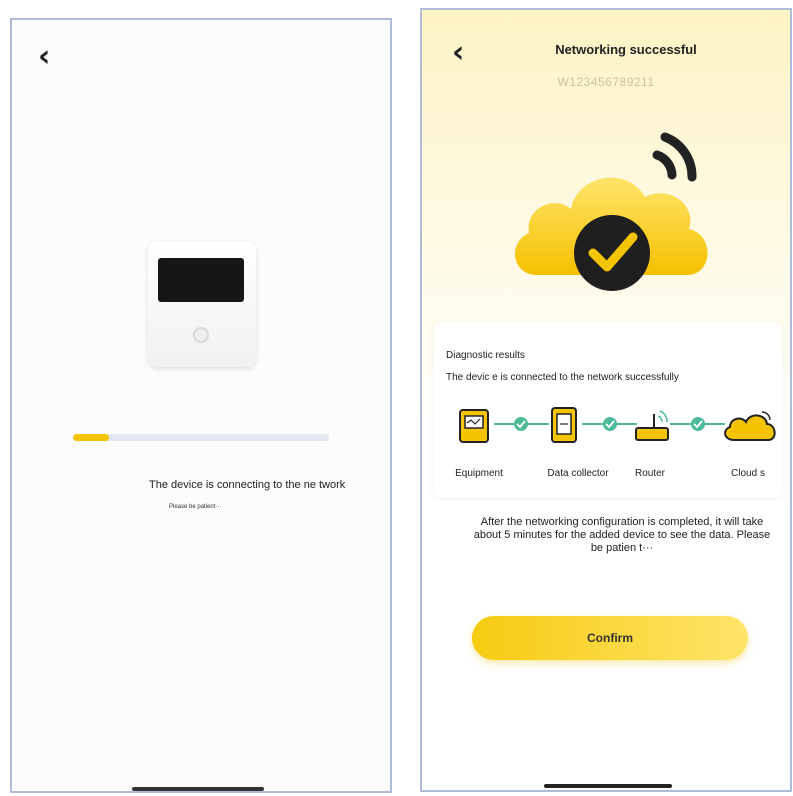 This screenshot has height=796, width=793. What do you see at coordinates (195, 507) in the screenshot?
I see `patient-hint: Please be patient···` at bounding box center [195, 507].